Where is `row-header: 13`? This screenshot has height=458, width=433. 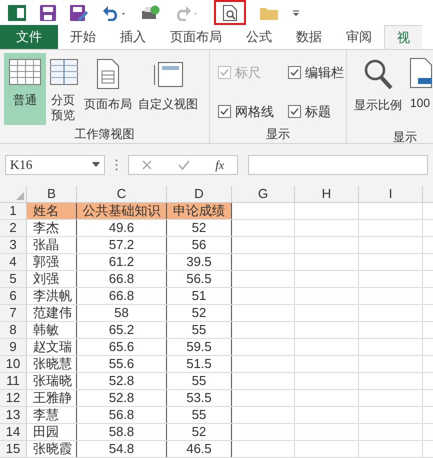 row-header: 13 is located at coordinates (13, 415).